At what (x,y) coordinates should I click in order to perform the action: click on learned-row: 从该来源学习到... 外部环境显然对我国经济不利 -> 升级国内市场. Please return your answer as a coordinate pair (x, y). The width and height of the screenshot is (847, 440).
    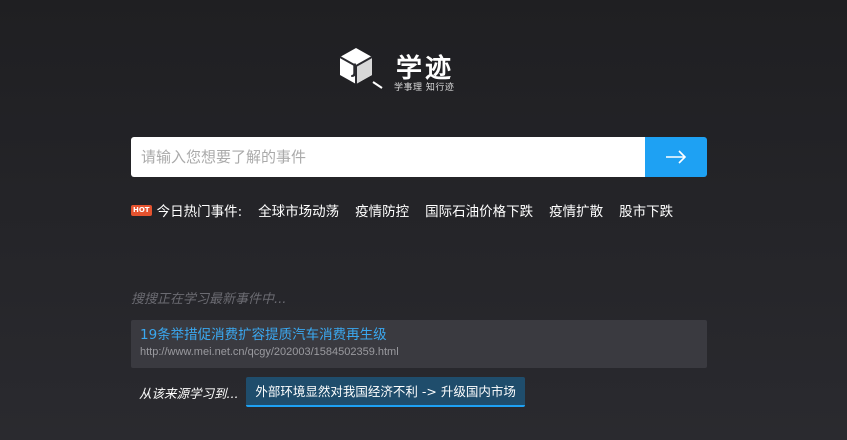
    Looking at the image, I should click on (332, 392).